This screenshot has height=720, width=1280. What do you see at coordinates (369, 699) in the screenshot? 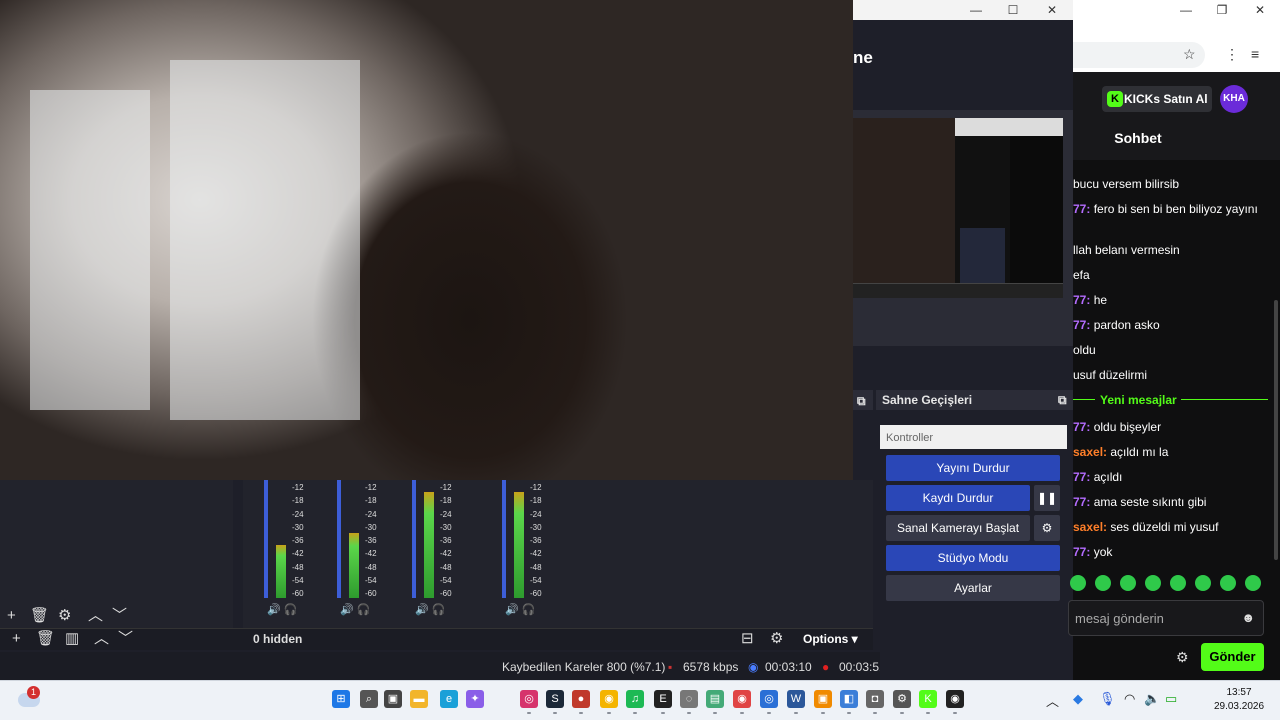
I see `search-icon: ⌕` at bounding box center [369, 699].